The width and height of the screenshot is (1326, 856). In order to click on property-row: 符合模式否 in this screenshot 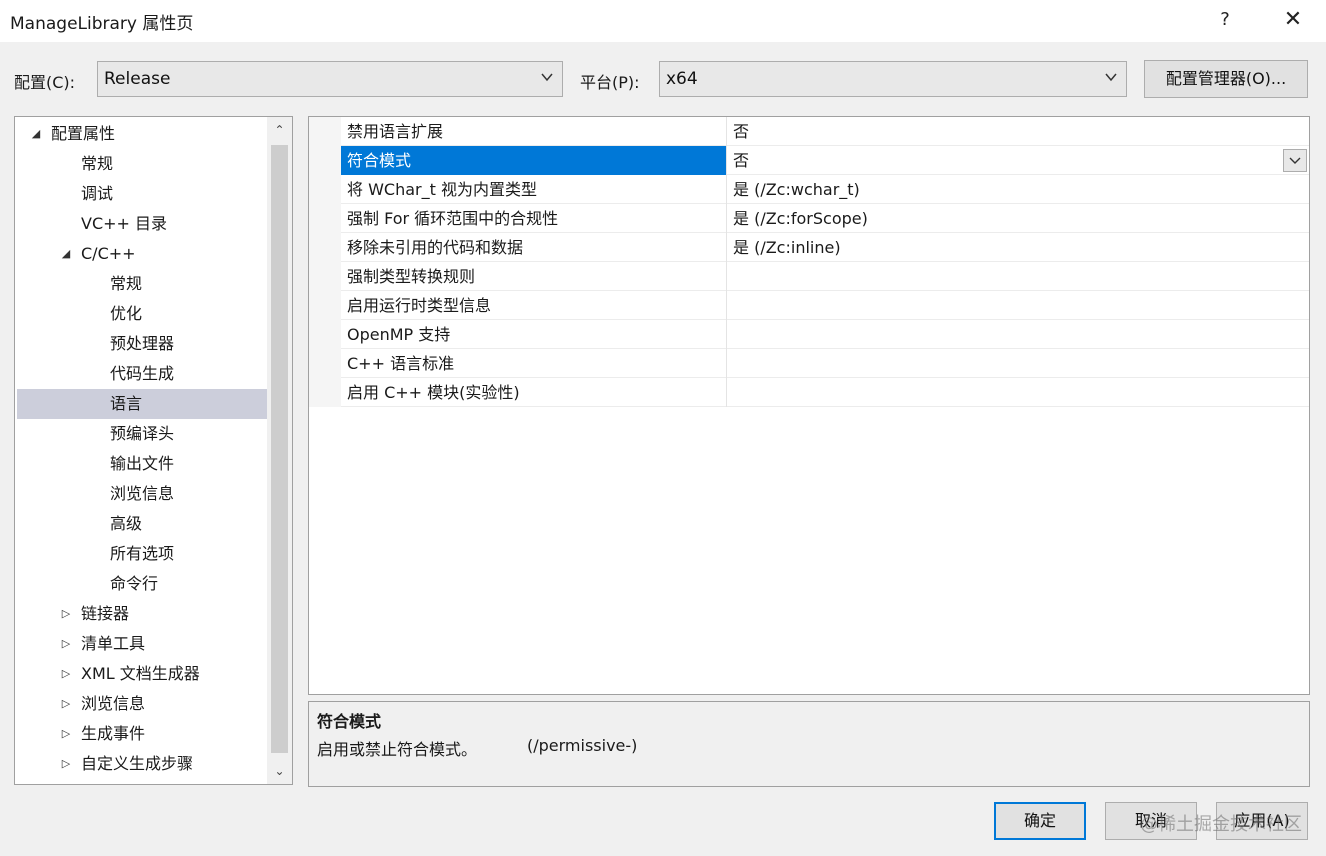, I will do `click(809, 160)`.